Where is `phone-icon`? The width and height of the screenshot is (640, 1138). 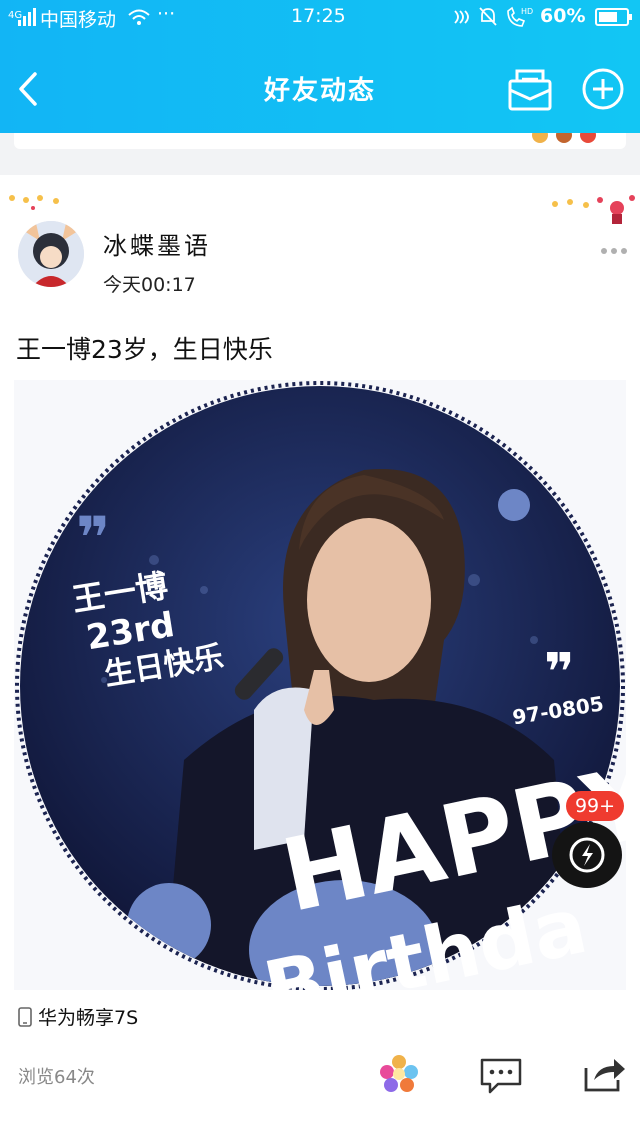
phone-icon is located at coordinates (25, 1016).